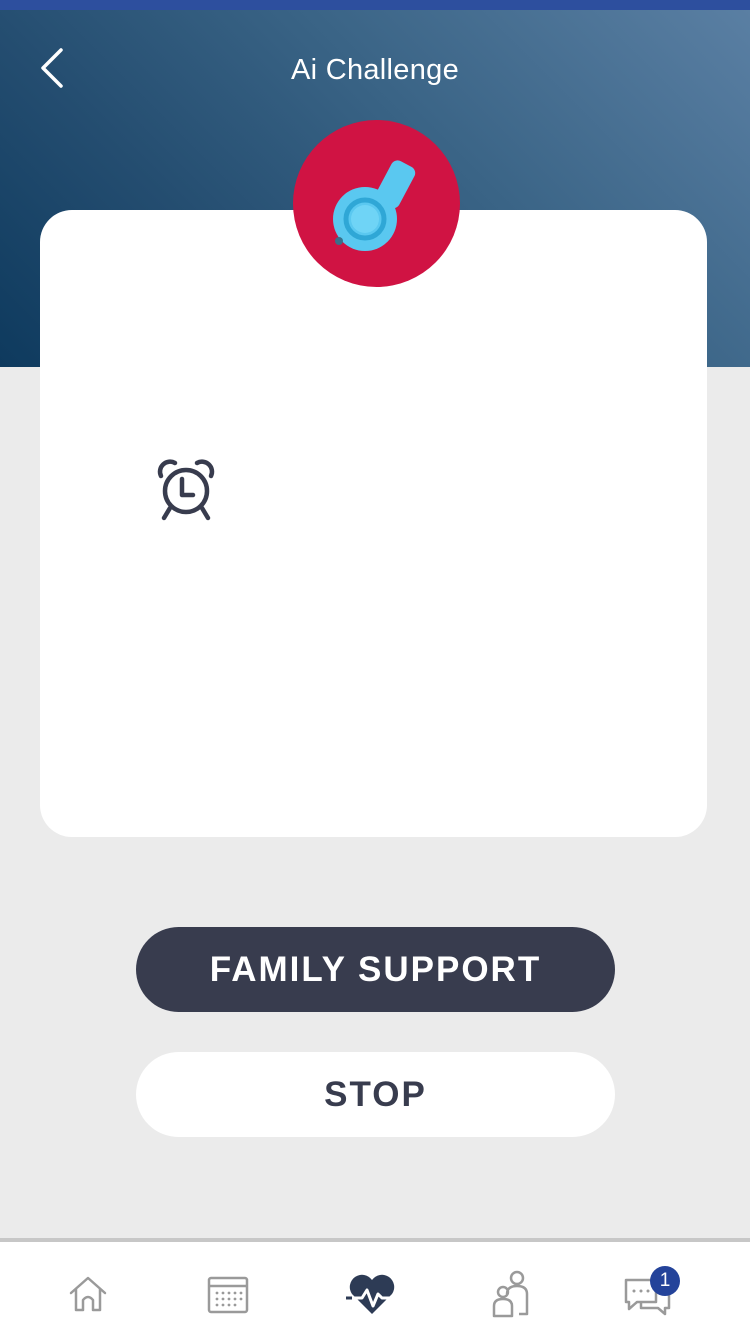 The height and width of the screenshot is (1334, 750). Describe the element at coordinates (375, 1094) in the screenshot. I see `stop-button: STOP` at that location.